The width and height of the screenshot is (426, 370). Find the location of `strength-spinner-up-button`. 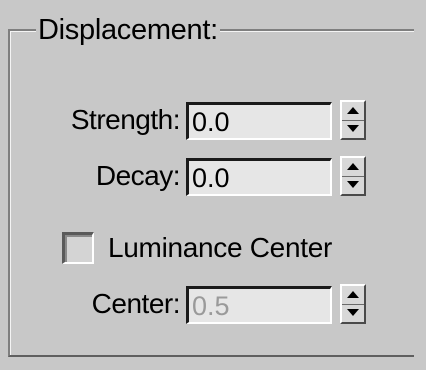

strength-spinner-up-button is located at coordinates (353, 111).